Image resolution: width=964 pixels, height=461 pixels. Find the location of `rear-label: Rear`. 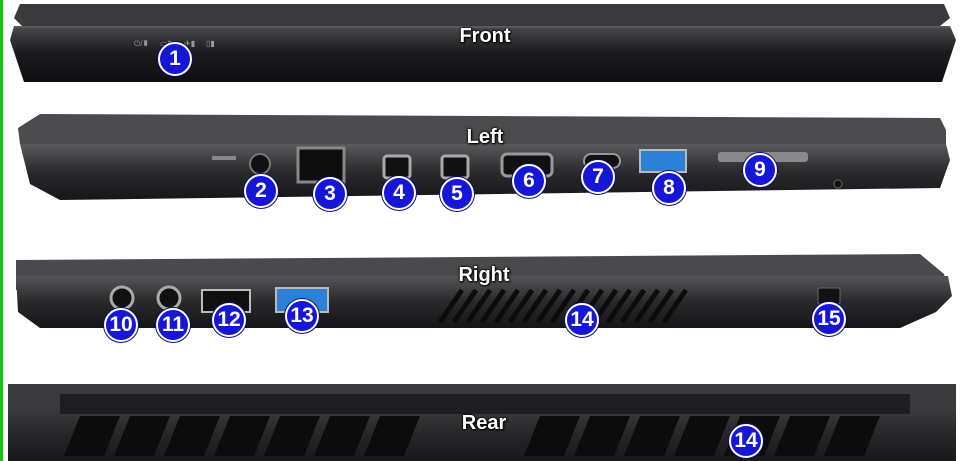

rear-label: Rear is located at coordinates (484, 423).